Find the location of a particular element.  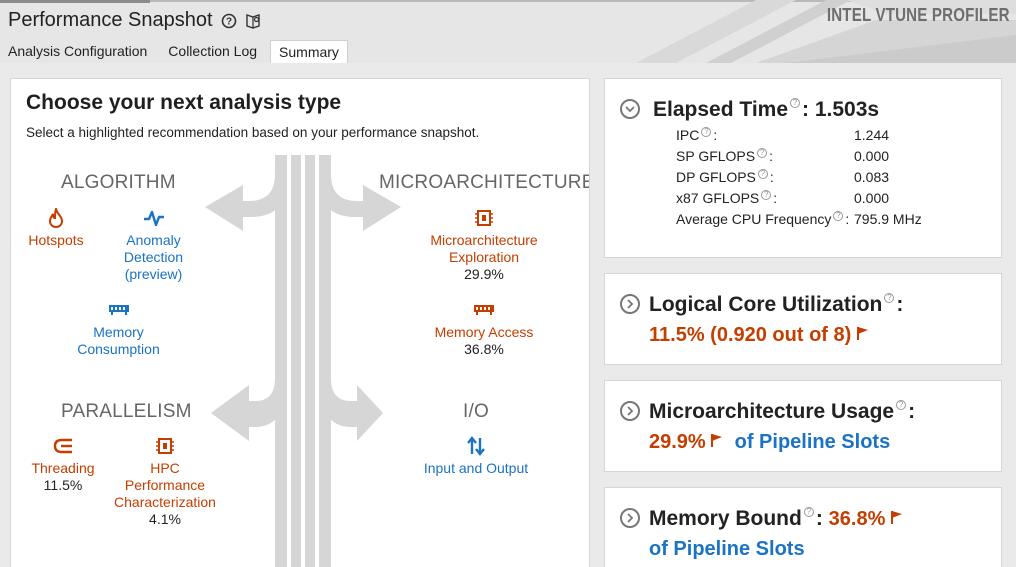

hotspots-option: Hotspots is located at coordinates (56, 228).